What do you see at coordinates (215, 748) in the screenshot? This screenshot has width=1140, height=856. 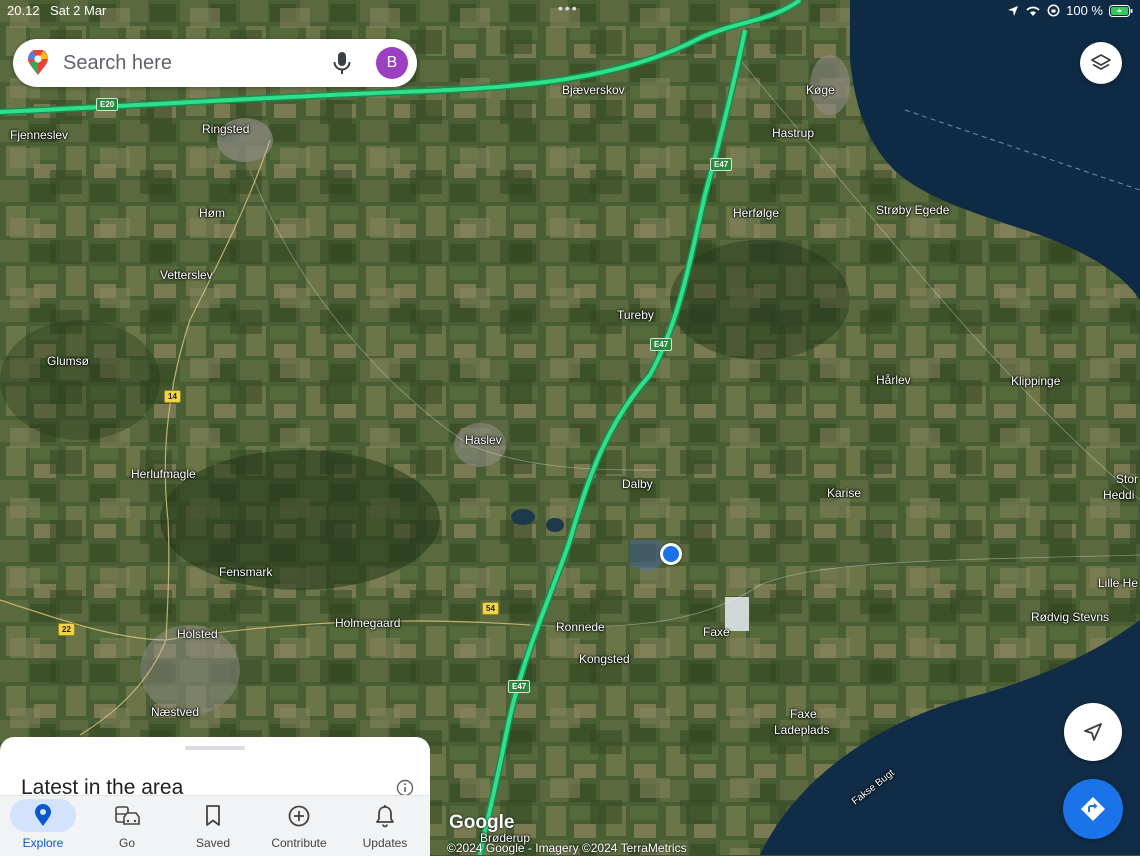 I see `sheet-drag-handle` at bounding box center [215, 748].